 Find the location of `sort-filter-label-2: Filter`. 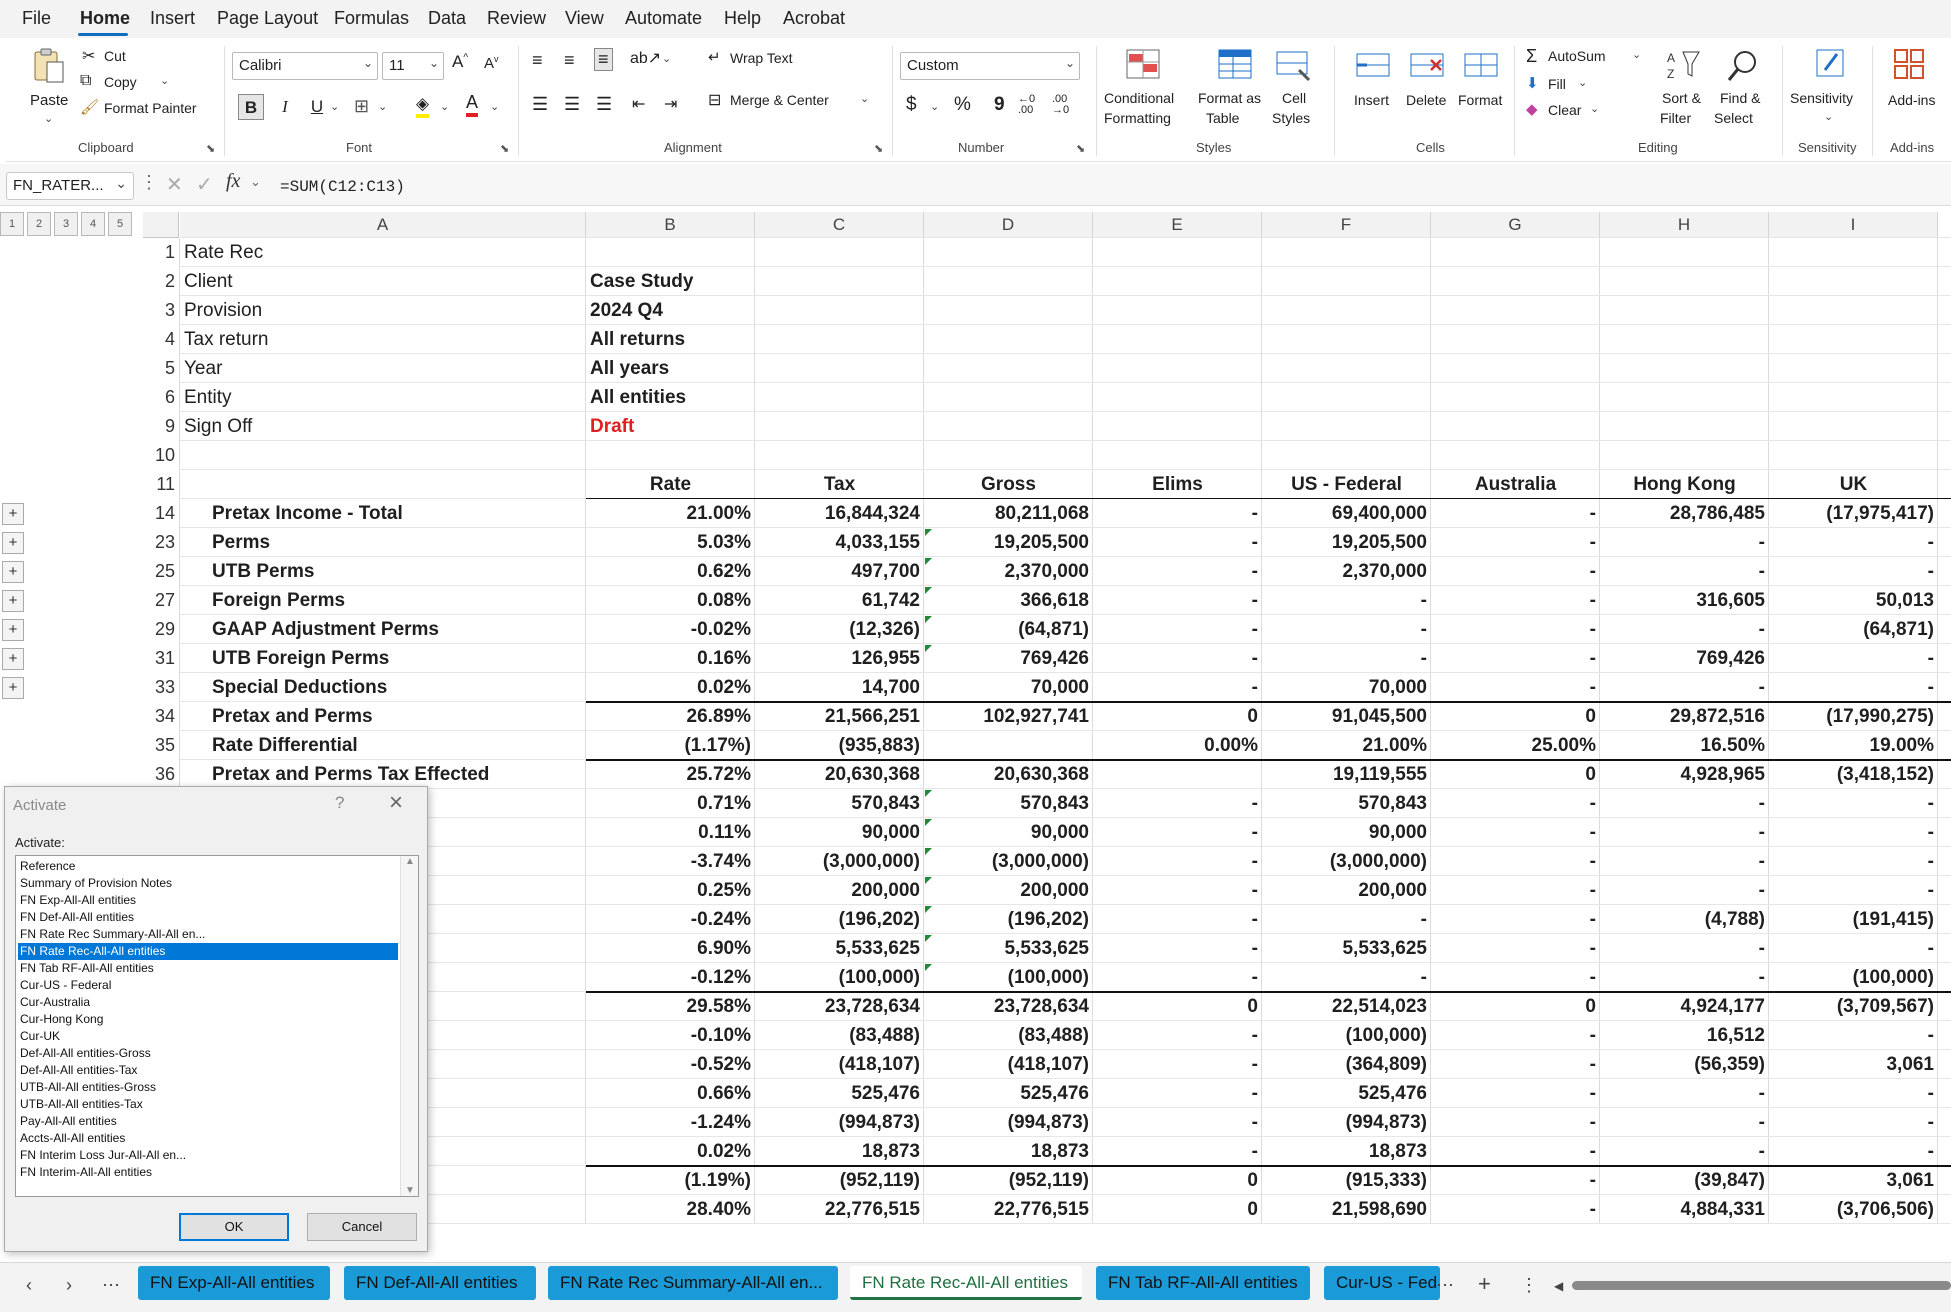

sort-filter-label-2: Filter is located at coordinates (1675, 118).